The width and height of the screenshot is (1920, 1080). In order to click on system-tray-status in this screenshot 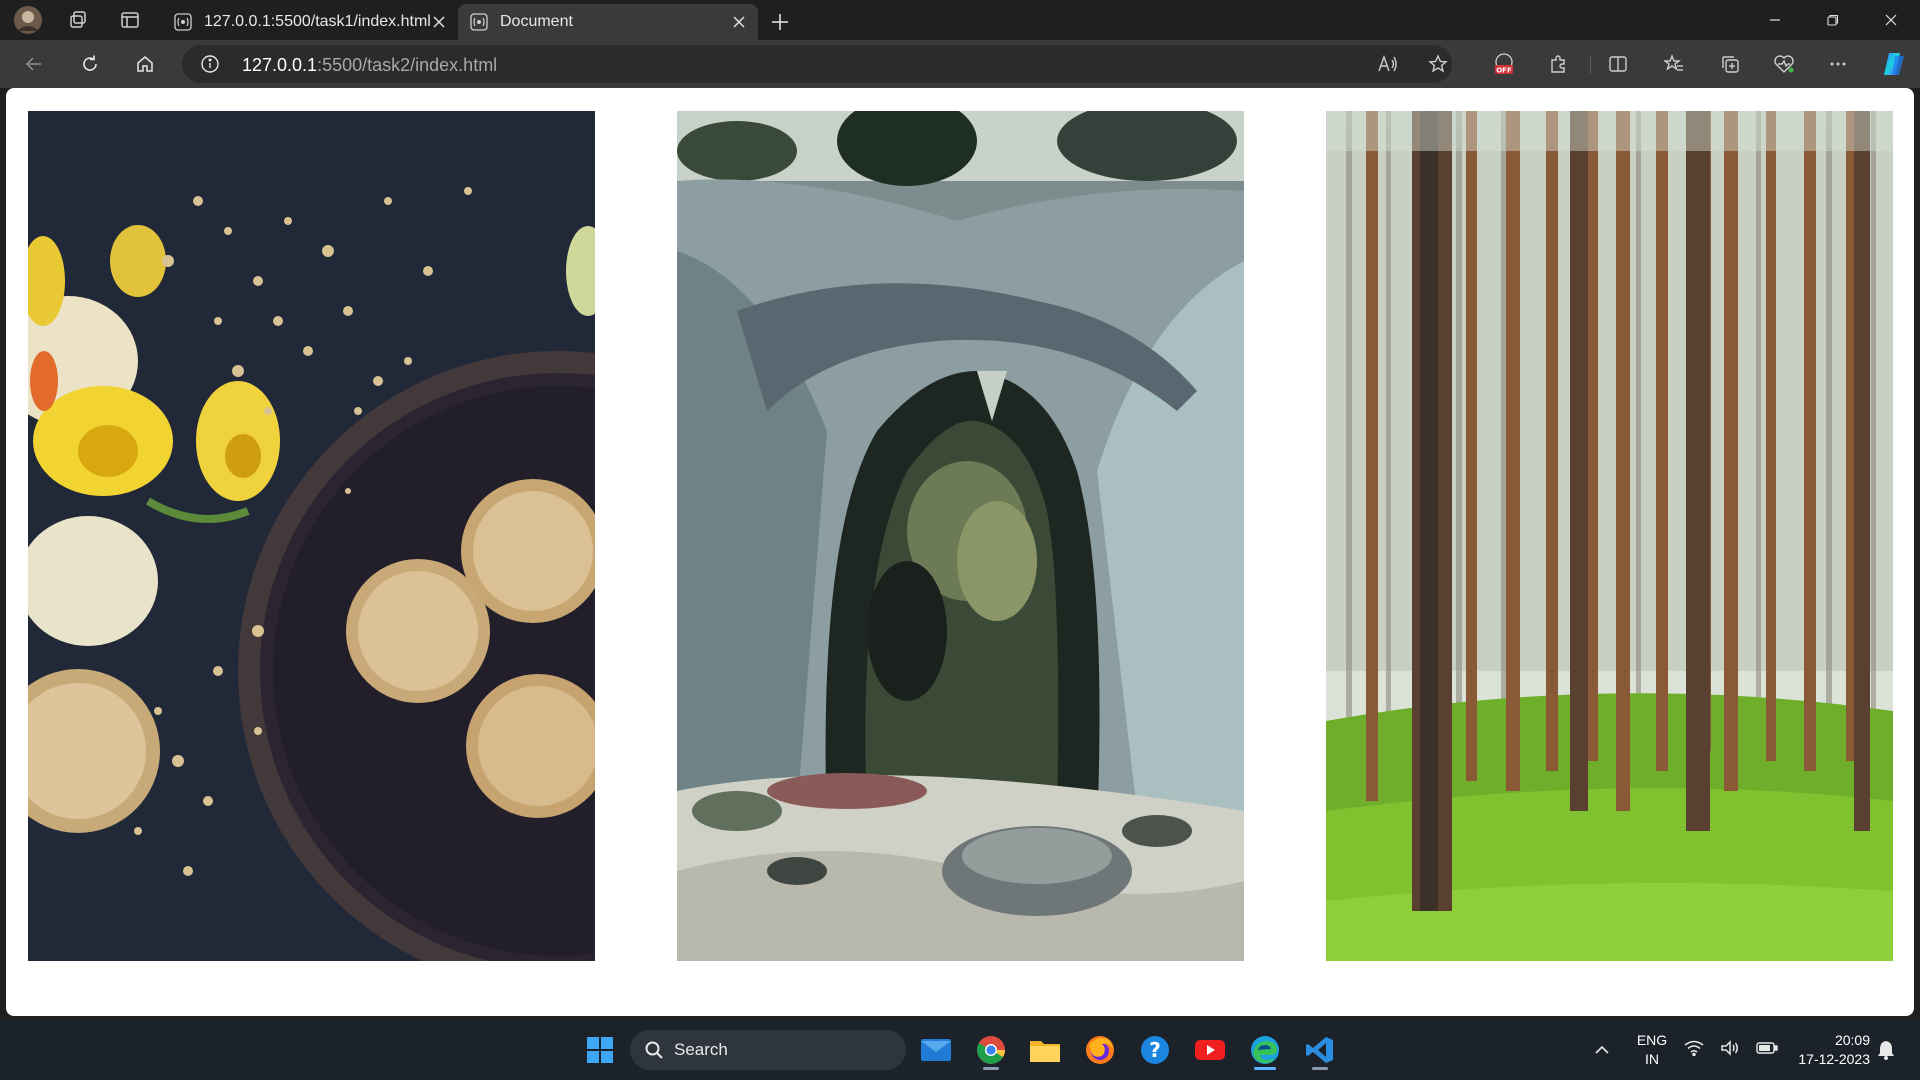, I will do `click(1731, 1050)`.